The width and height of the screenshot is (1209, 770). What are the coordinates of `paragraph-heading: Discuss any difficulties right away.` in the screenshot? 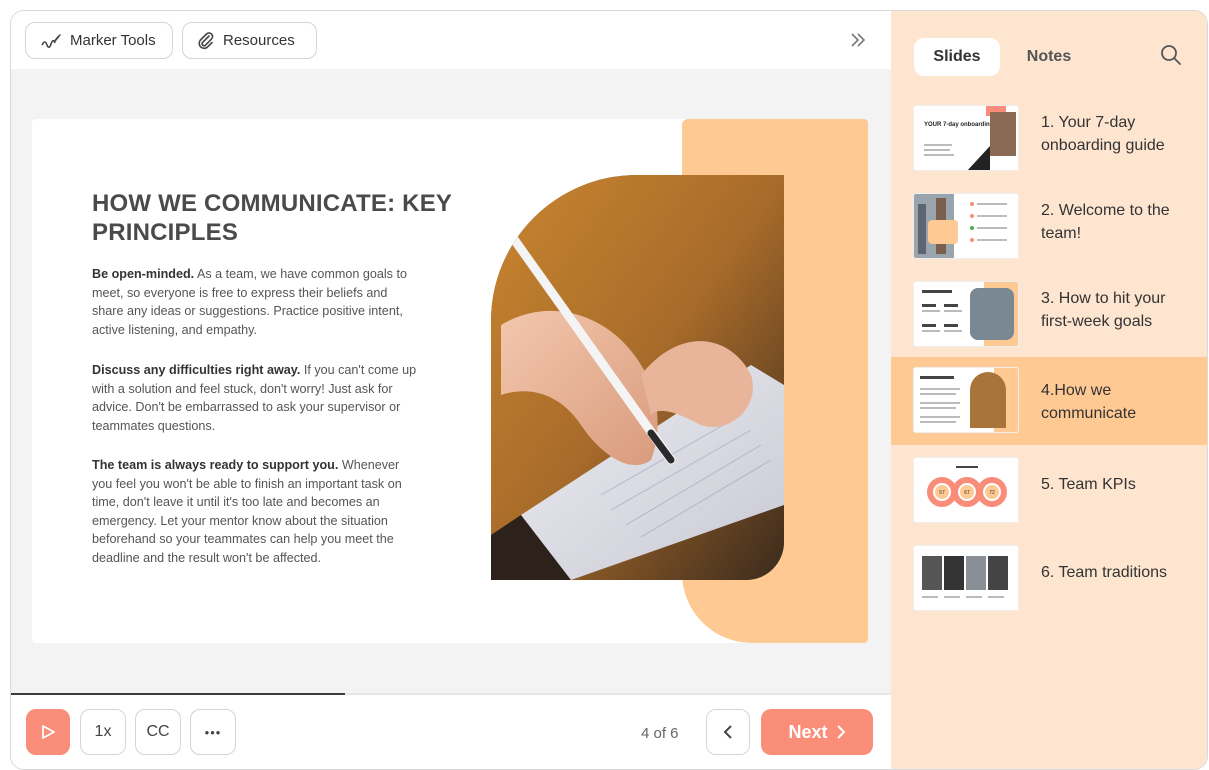 It's located at (196, 370).